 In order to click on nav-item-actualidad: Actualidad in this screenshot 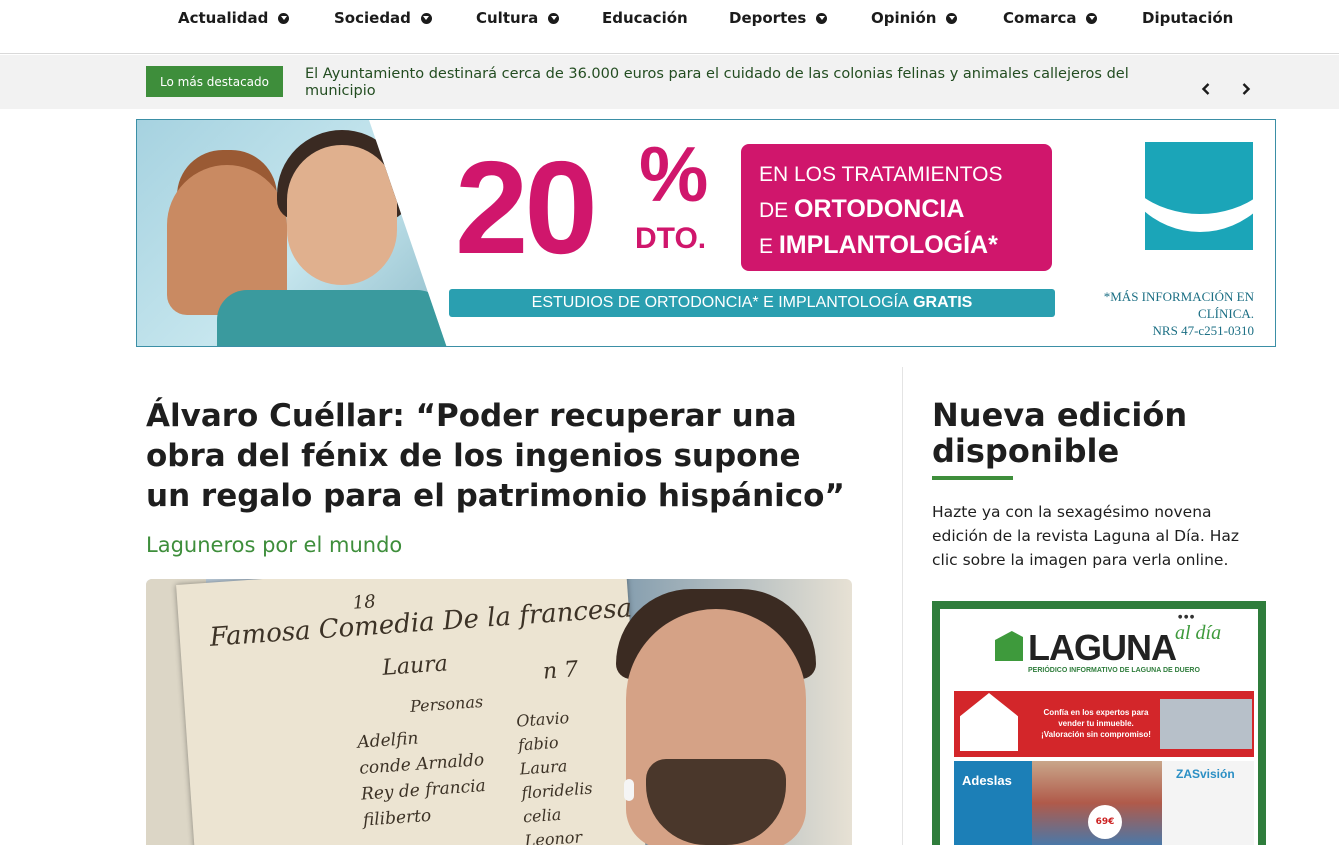, I will do `click(234, 18)`.